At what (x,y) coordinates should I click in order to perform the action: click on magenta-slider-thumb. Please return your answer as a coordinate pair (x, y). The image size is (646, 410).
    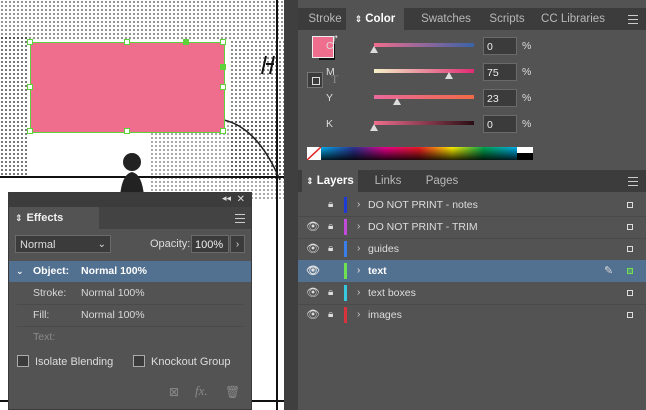
    Looking at the image, I should click on (449, 75).